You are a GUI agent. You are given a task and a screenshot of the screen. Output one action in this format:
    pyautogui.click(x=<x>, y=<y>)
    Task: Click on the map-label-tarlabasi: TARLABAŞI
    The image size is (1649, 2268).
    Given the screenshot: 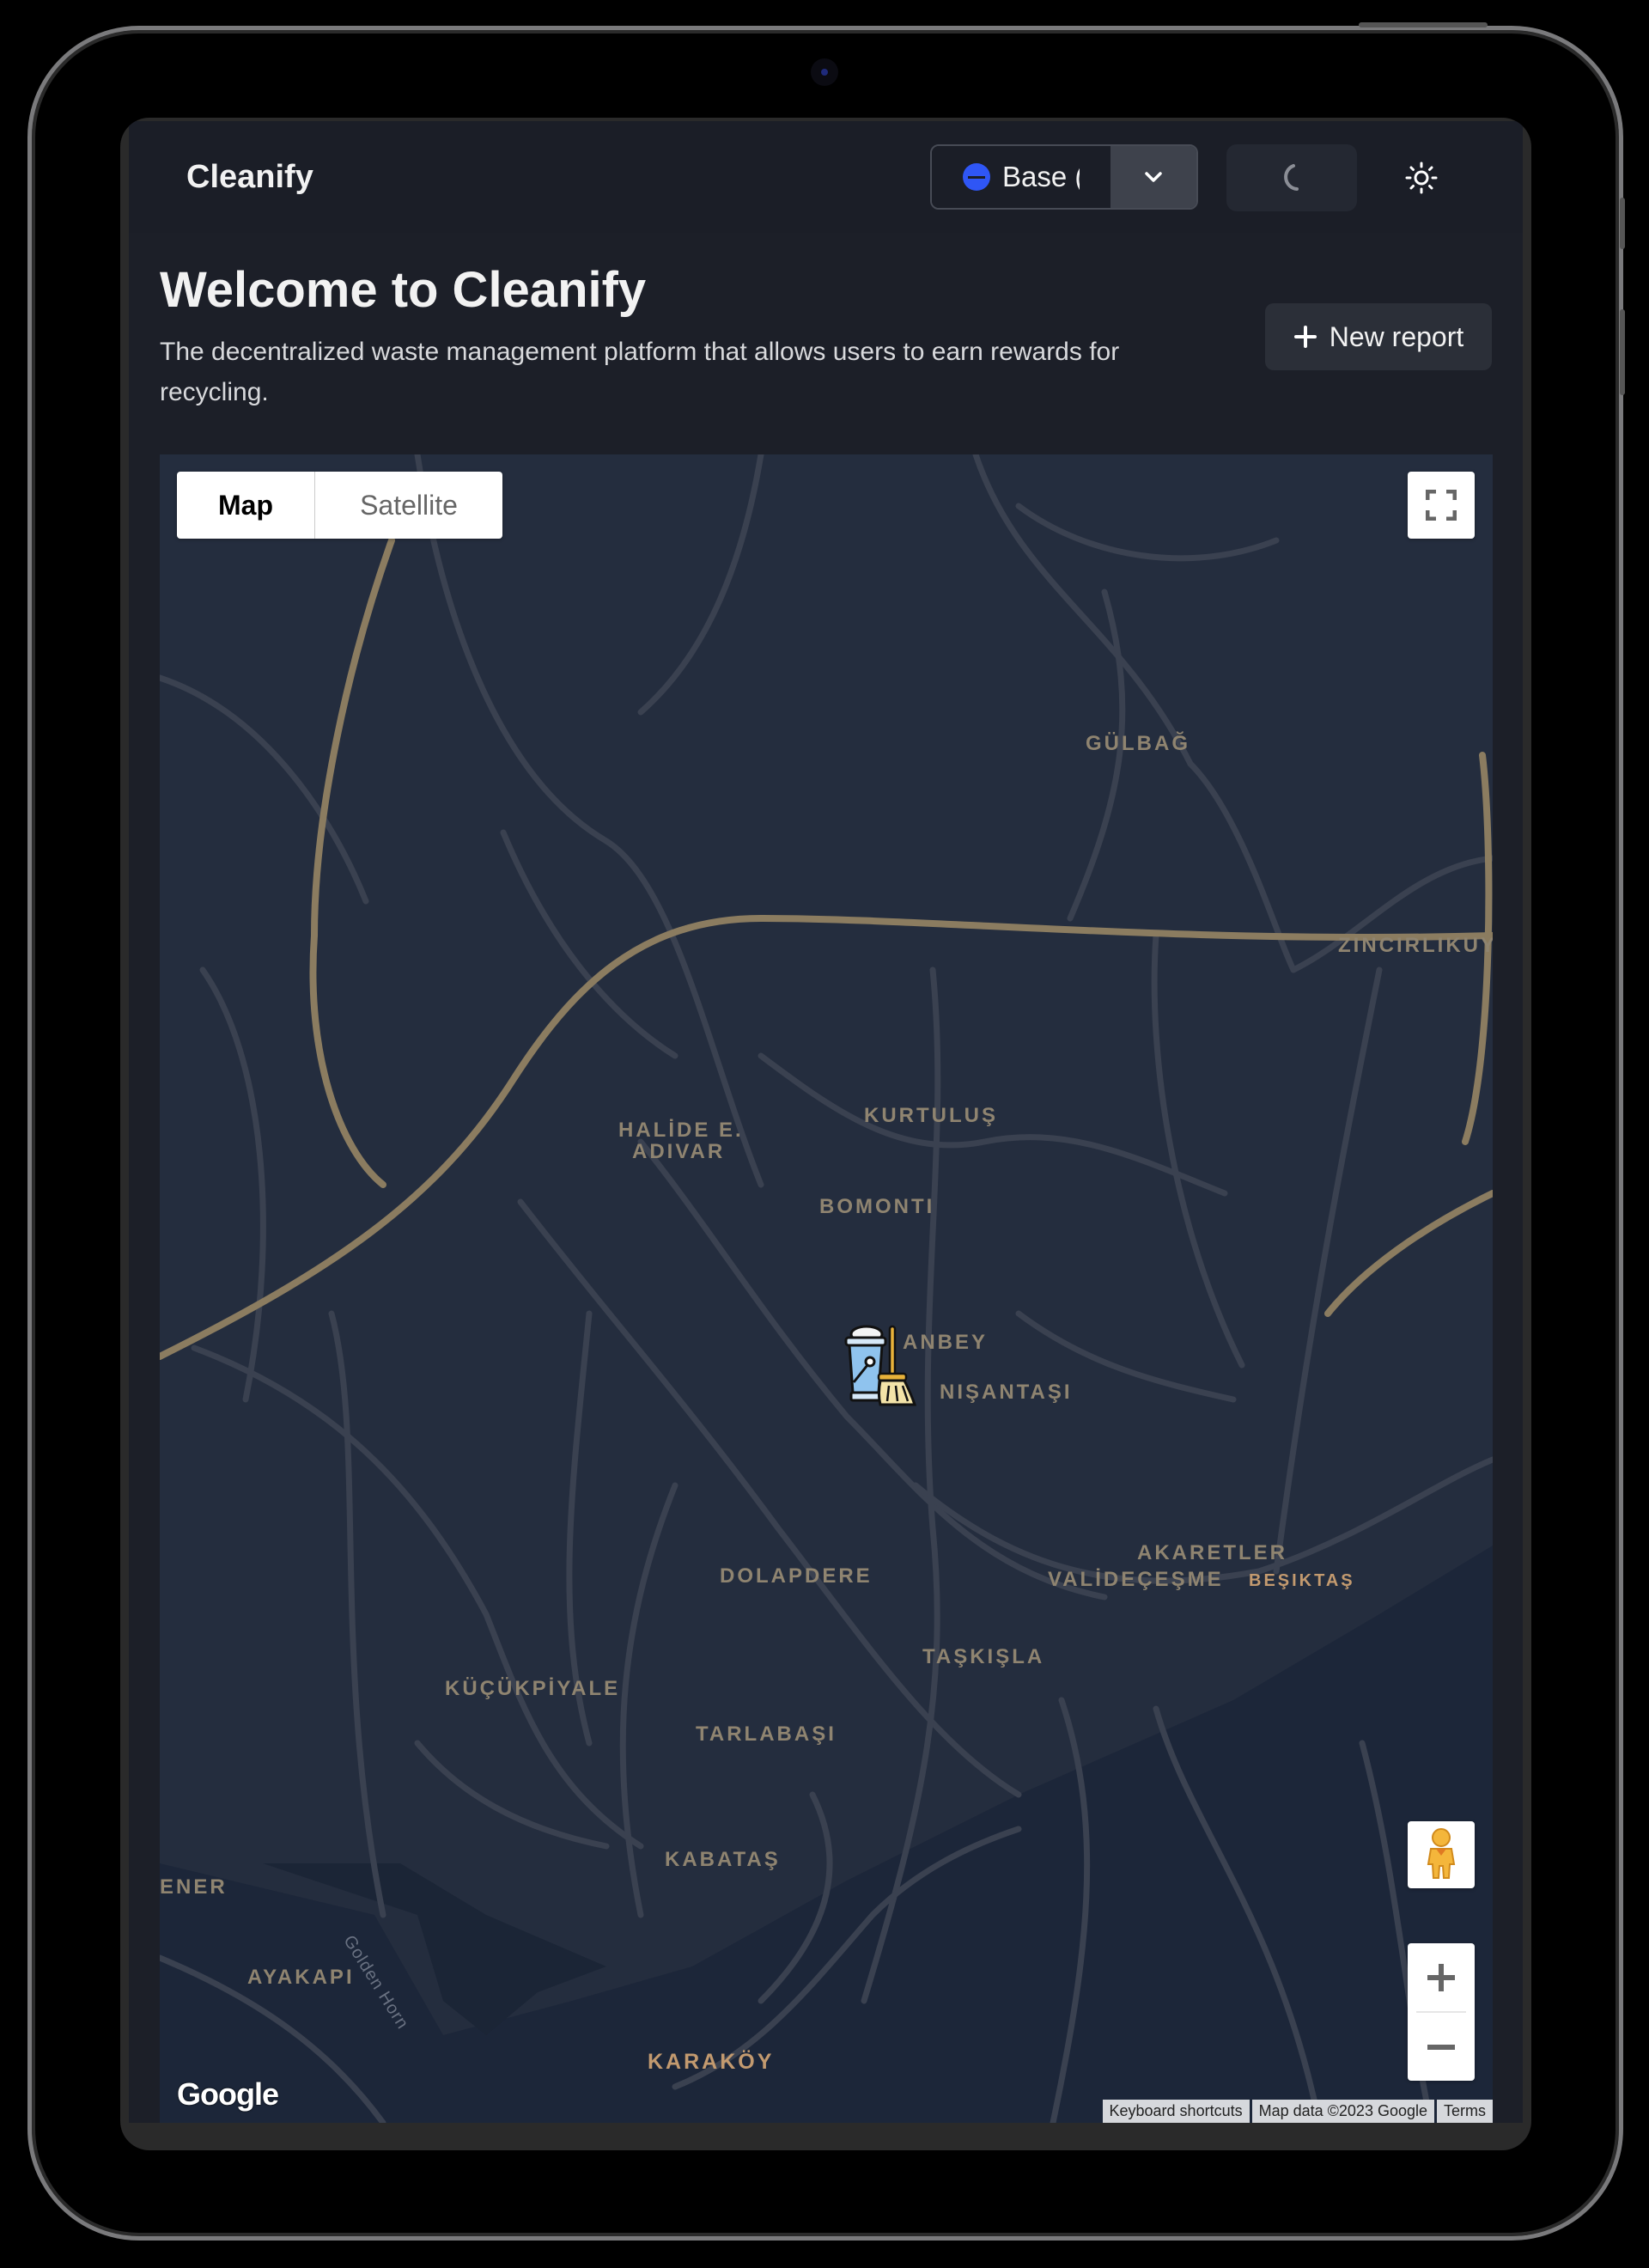 What is the action you would take?
    pyautogui.click(x=766, y=1734)
    